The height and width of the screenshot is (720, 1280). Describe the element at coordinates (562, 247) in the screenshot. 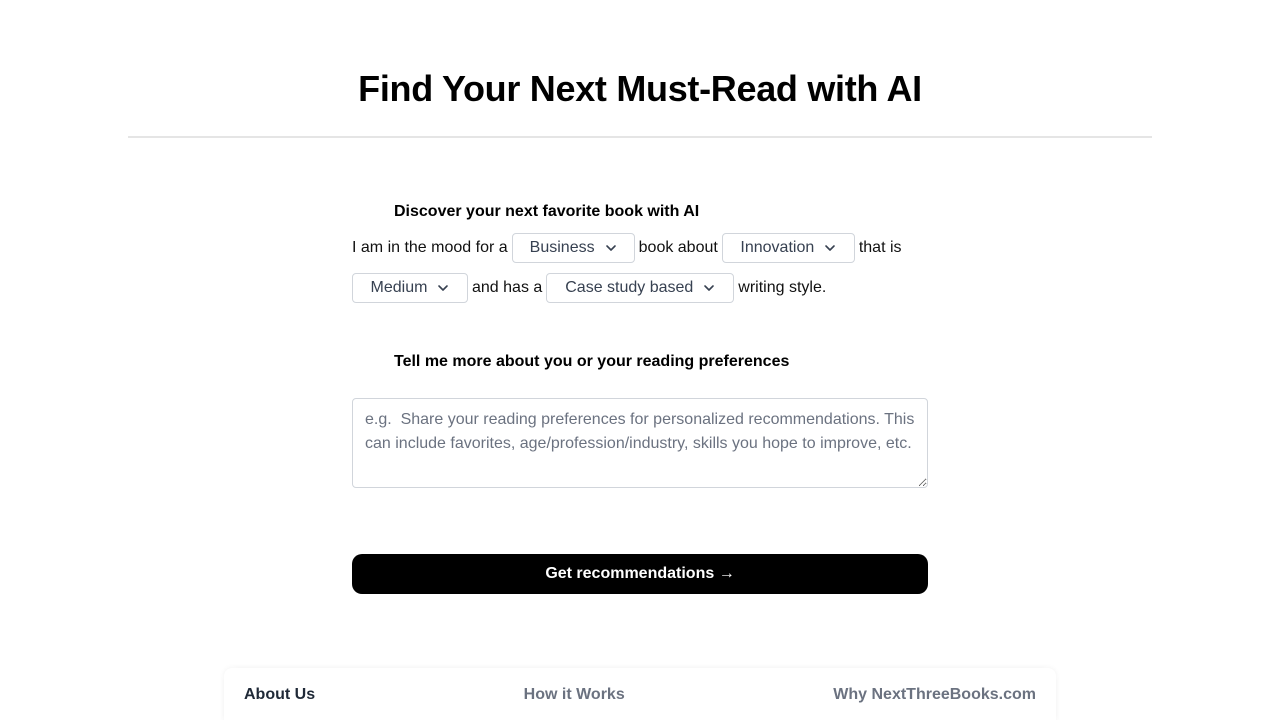

I see `genre-select-value: Business` at that location.